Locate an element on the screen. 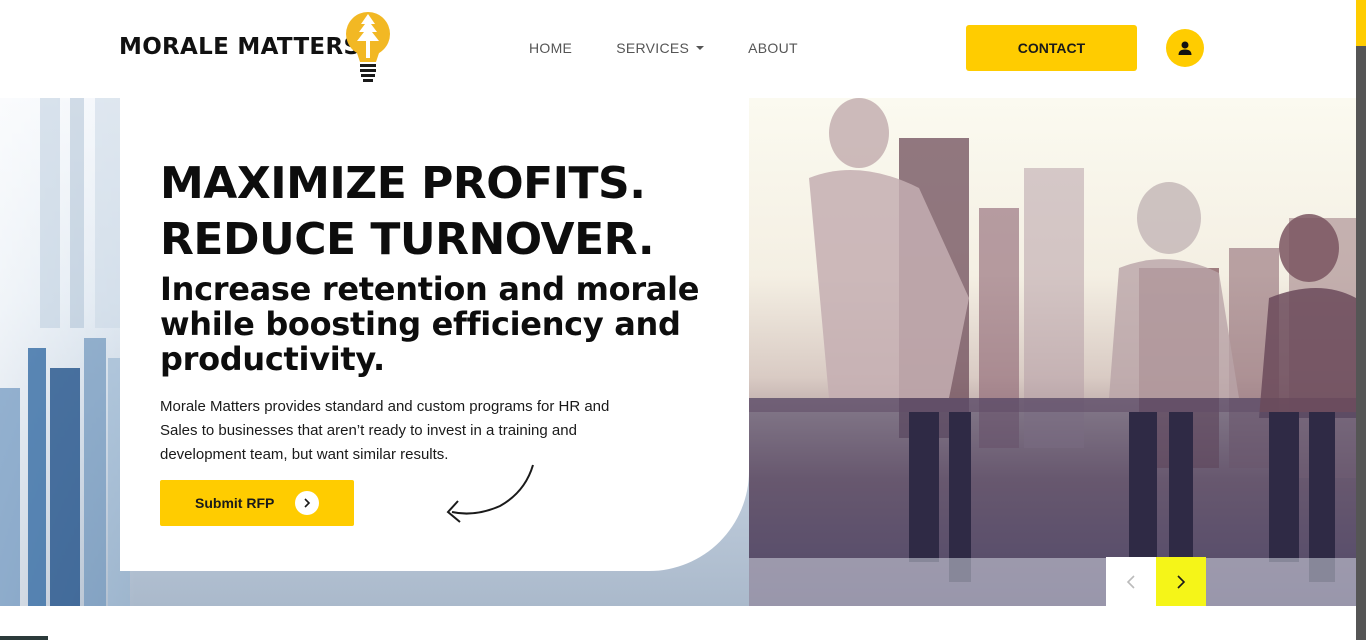  submit-rfp-button: Submit RFP is located at coordinates (257, 503).